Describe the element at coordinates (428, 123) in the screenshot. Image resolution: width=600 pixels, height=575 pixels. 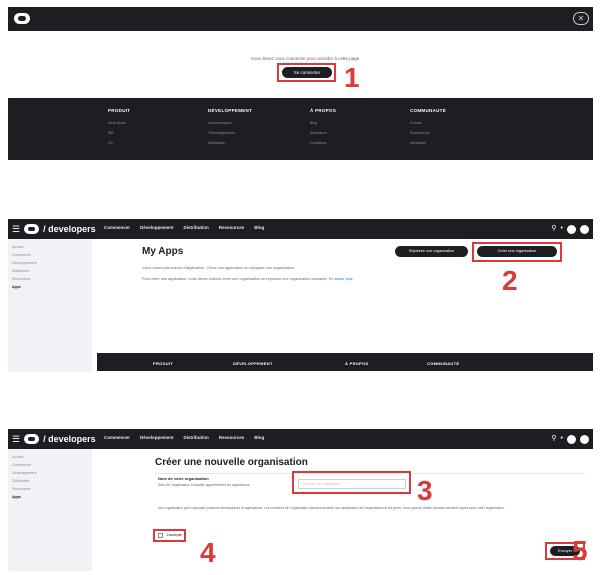
I see `footer-link: Forums` at that location.